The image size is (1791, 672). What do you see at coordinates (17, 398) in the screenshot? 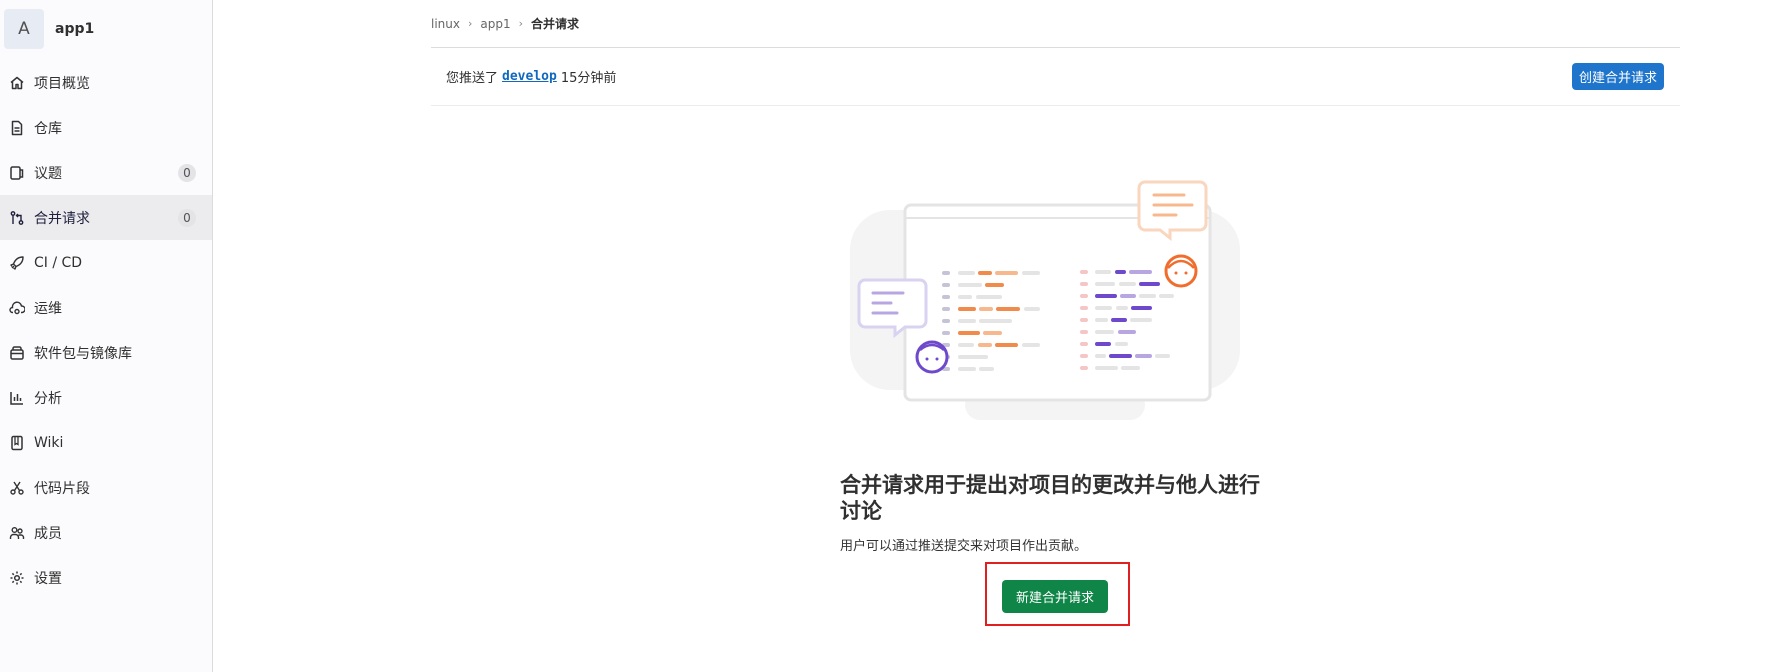
I see `chart-icon` at bounding box center [17, 398].